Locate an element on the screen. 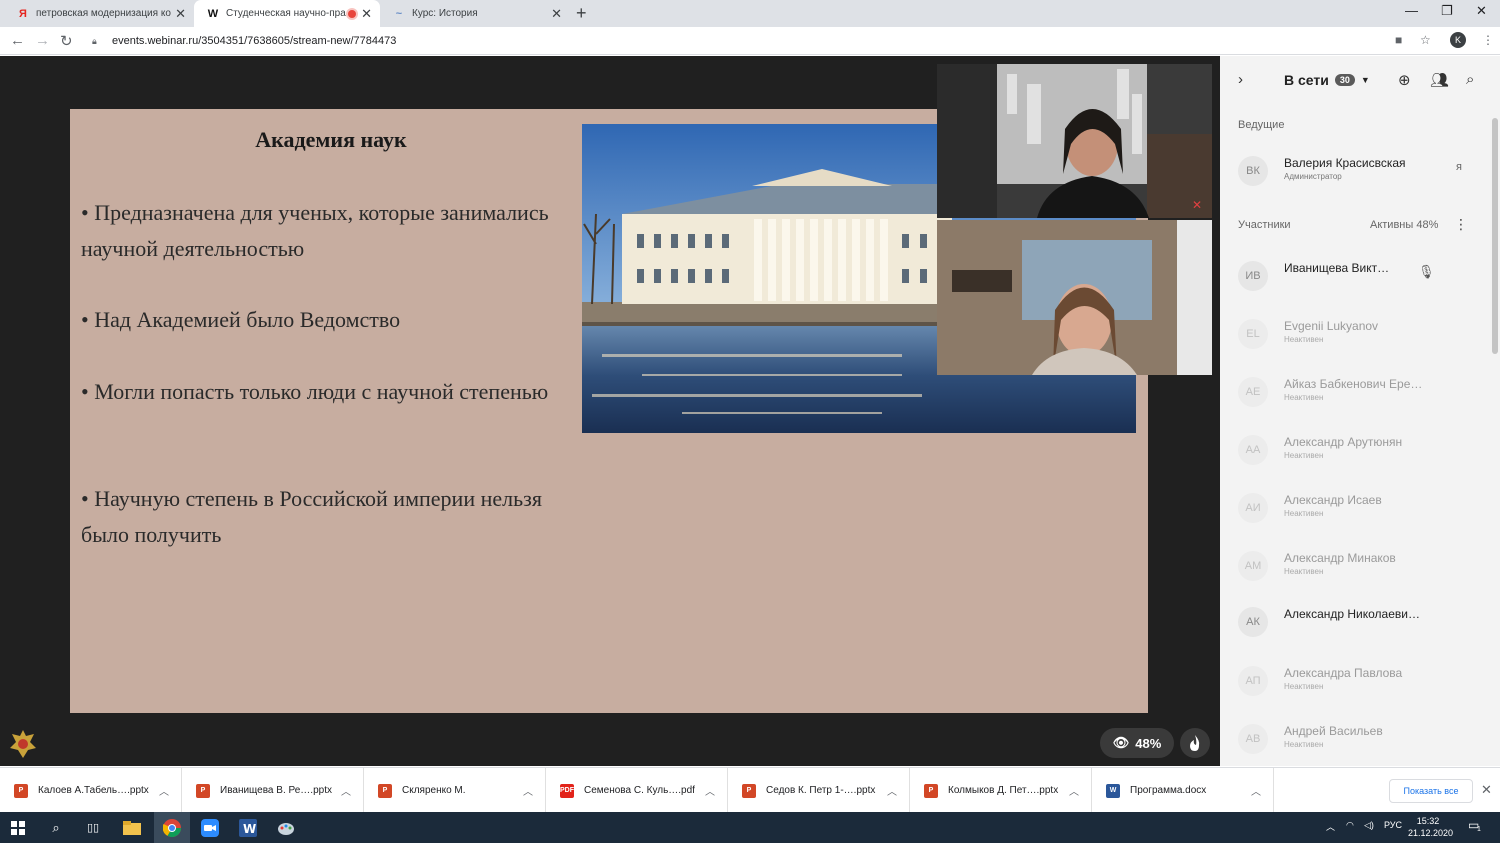 The height and width of the screenshot is (843, 1500). webcam-host: ✕ is located at coordinates (1074, 141).